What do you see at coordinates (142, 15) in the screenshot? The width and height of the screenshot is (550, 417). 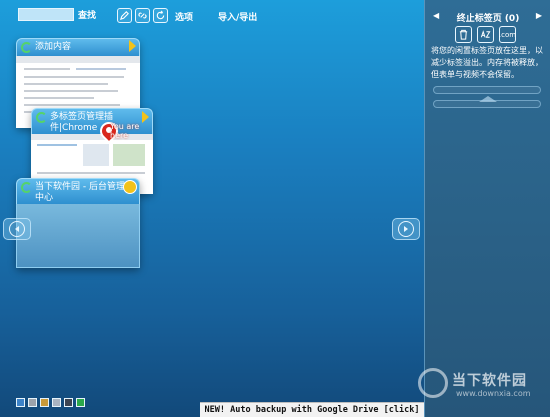 I see `link-icon` at bounding box center [142, 15].